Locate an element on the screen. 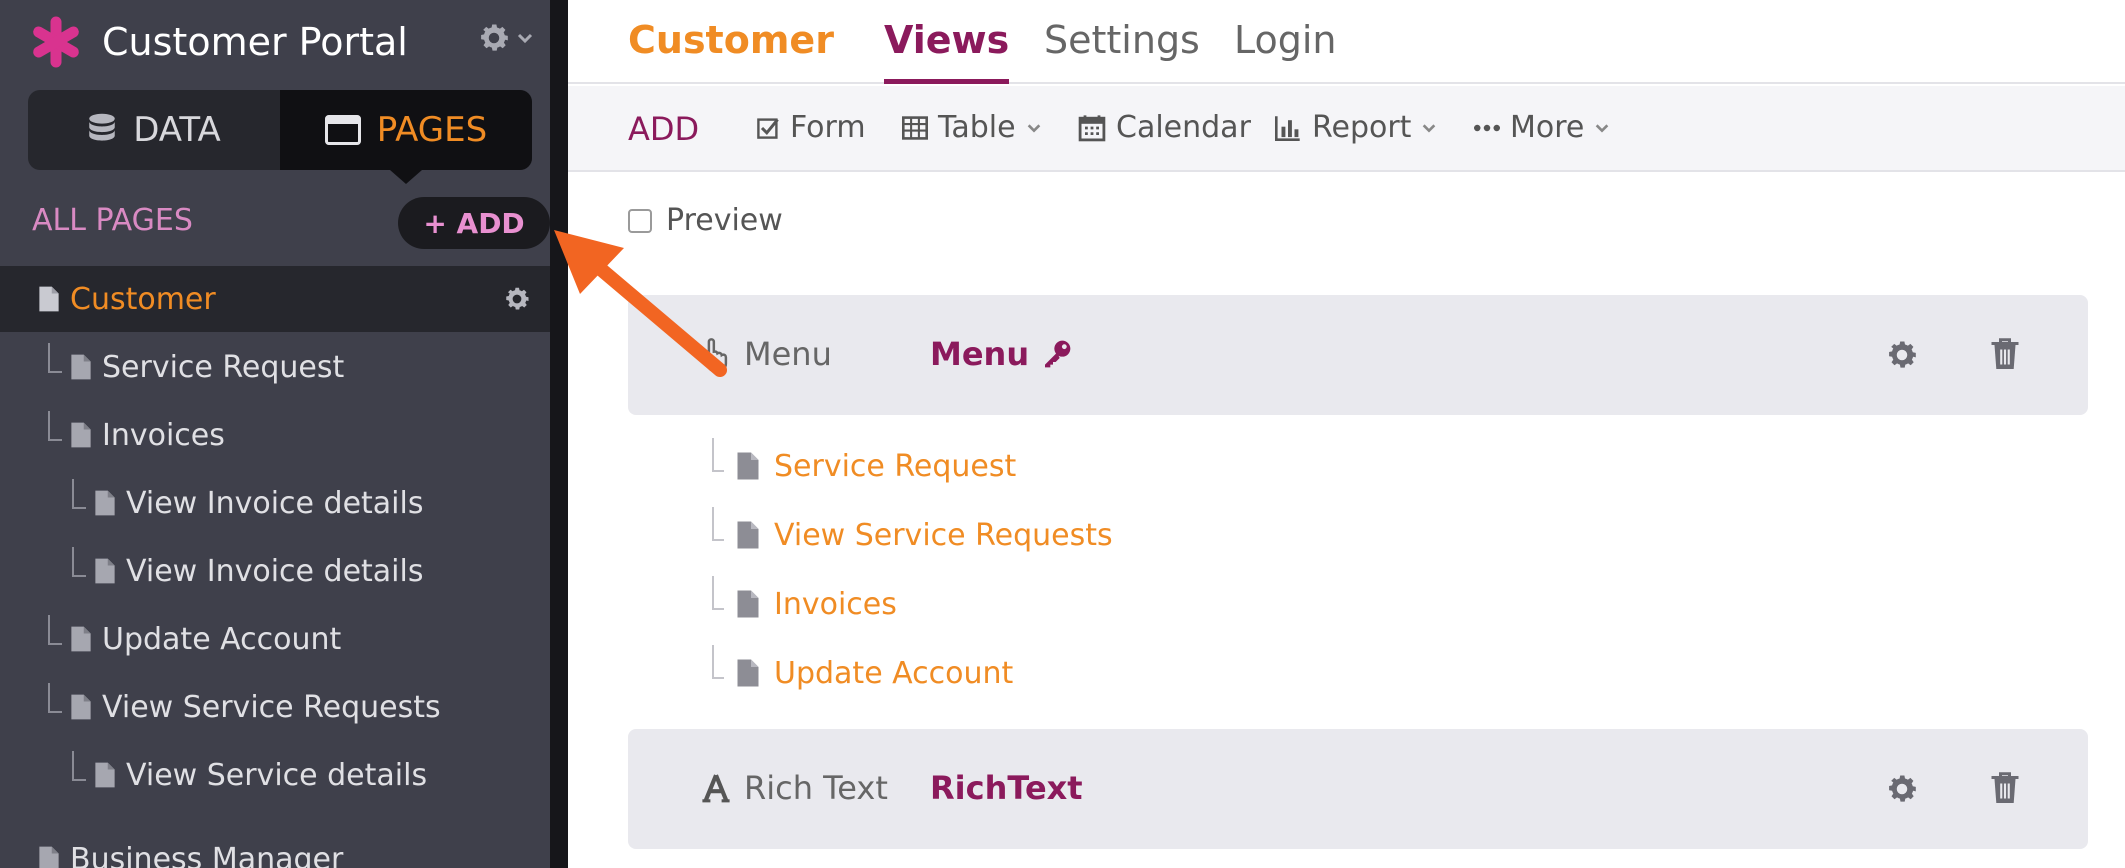 This screenshot has width=2125, height=868. all-pages-heading: ALL PAGES is located at coordinates (112, 220).